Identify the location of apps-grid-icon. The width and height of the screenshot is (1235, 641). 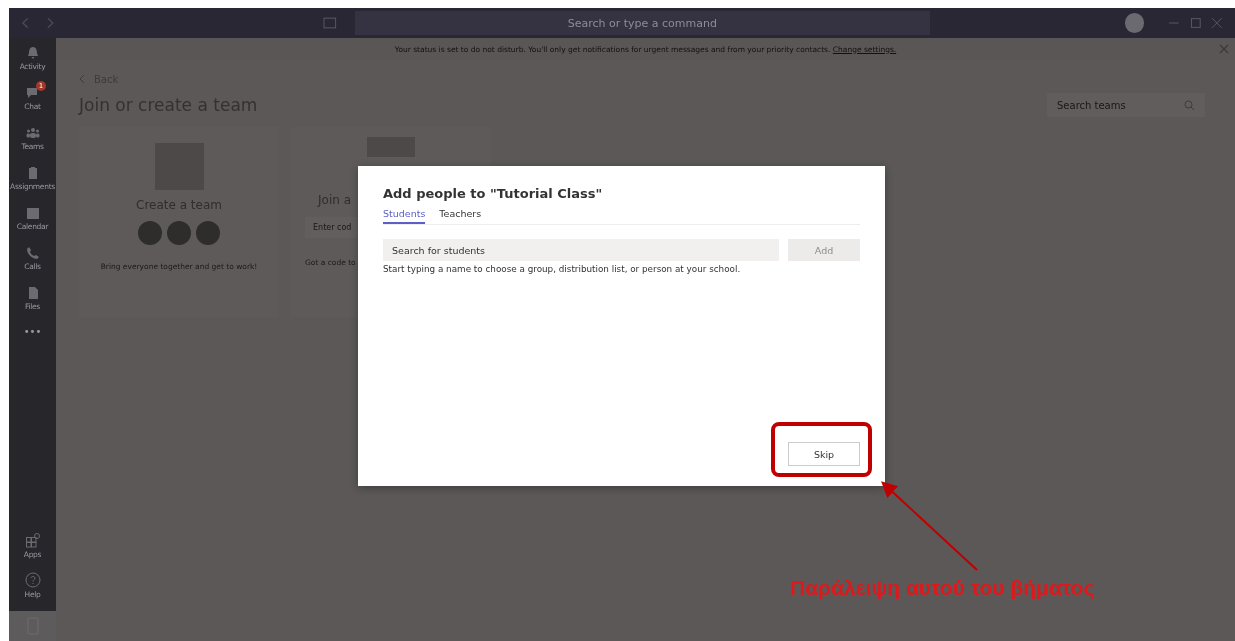
(32, 539).